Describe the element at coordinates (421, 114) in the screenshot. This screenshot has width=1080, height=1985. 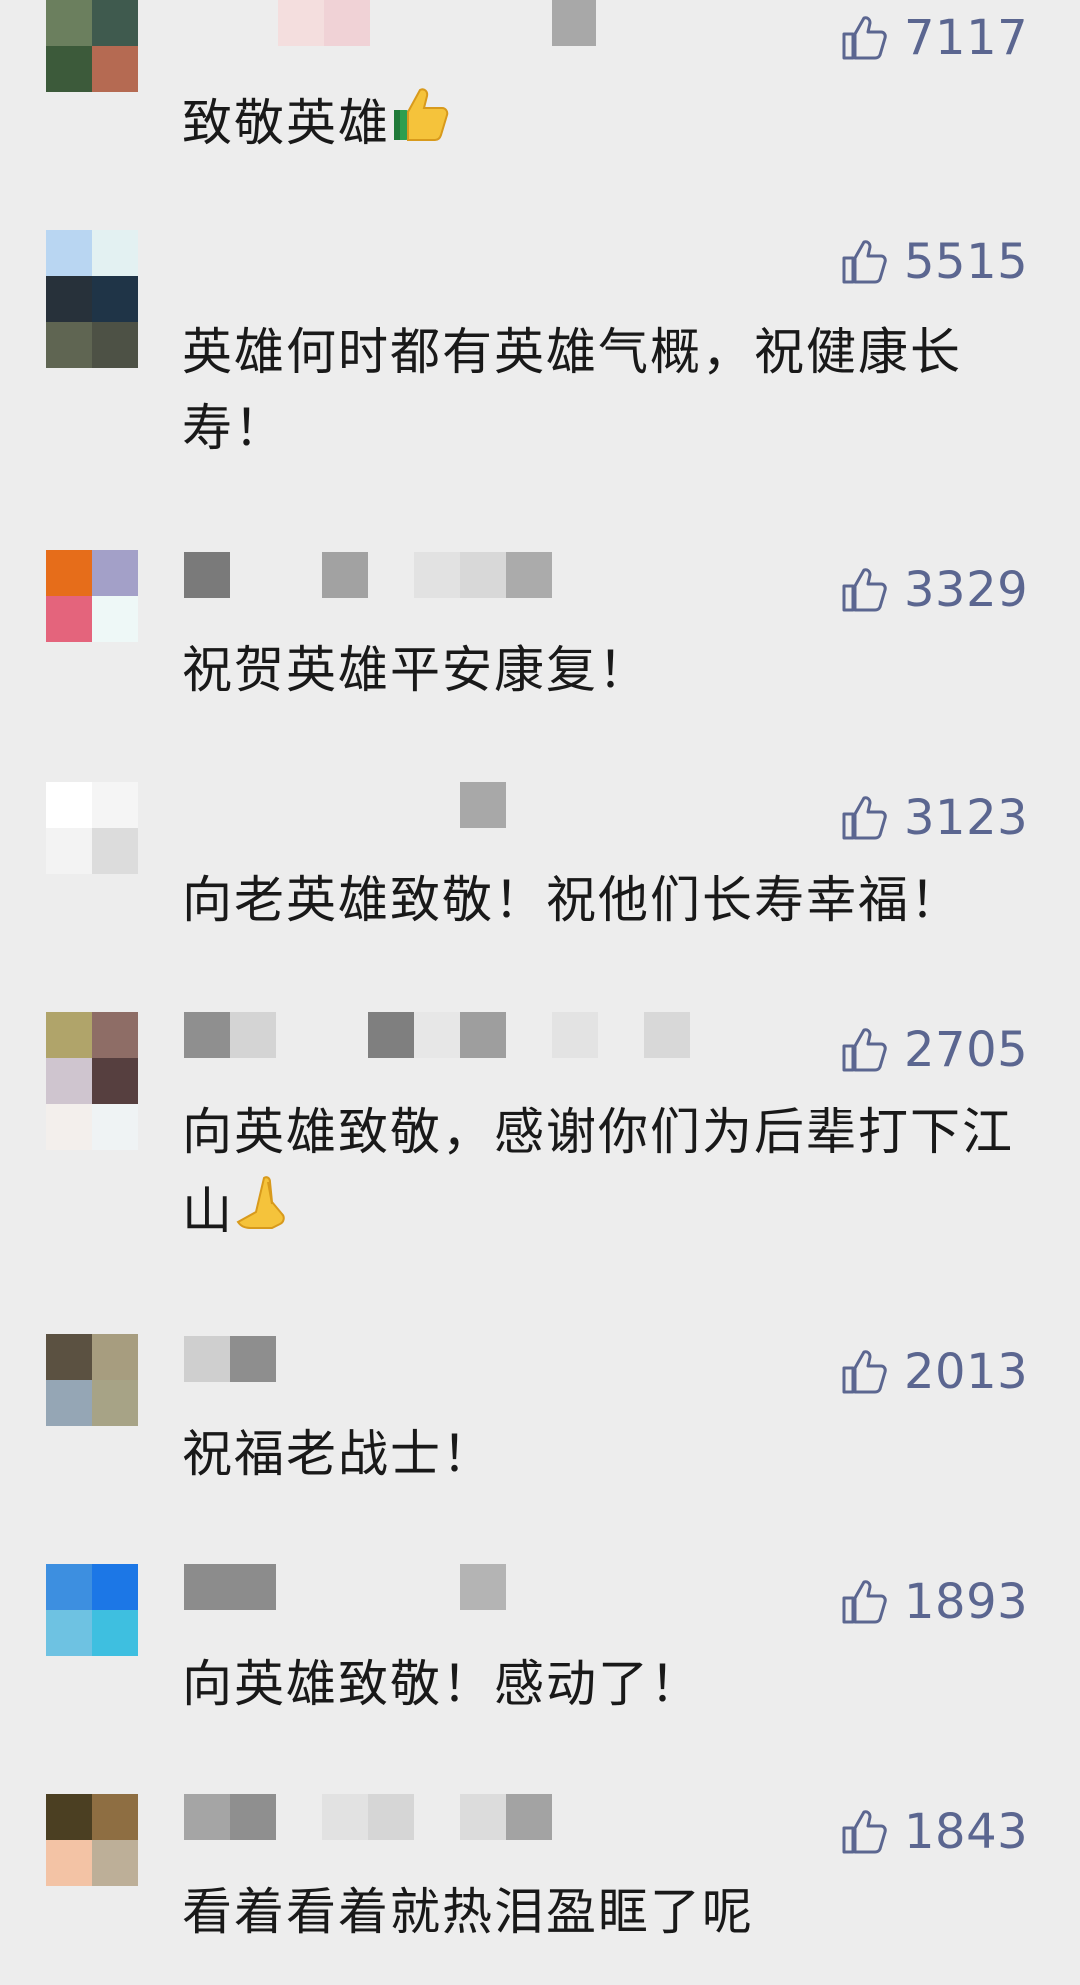
I see `thumbs-up-emoji-icon` at that location.